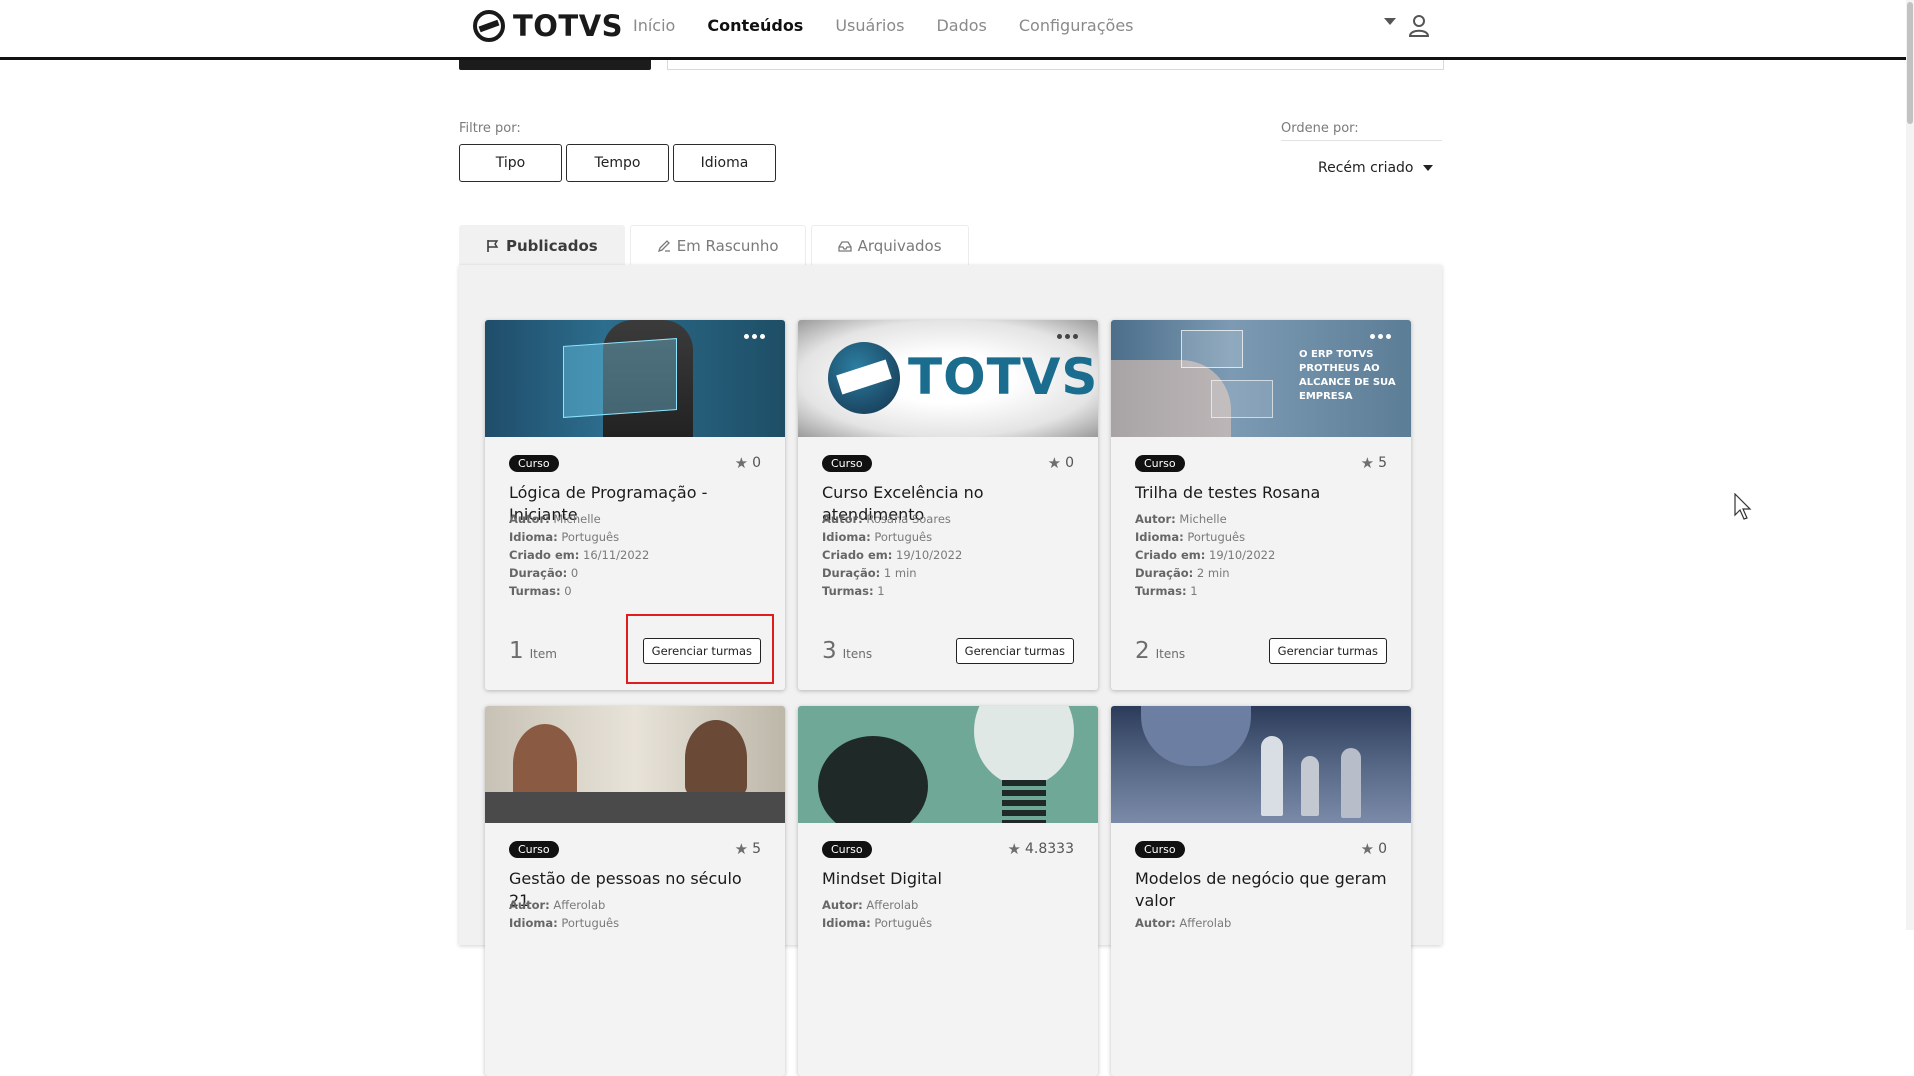 The height and width of the screenshot is (1076, 1914). Describe the element at coordinates (1205, 591) in the screenshot. I see `meta-turmas: Turmas: 1` at that location.